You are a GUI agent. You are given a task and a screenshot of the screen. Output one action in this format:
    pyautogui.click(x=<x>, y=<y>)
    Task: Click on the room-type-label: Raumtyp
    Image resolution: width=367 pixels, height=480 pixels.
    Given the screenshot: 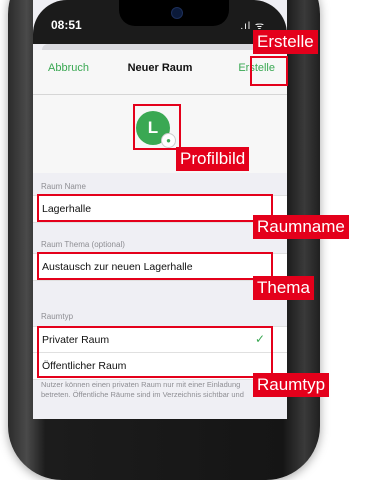 What is the action you would take?
    pyautogui.click(x=57, y=316)
    